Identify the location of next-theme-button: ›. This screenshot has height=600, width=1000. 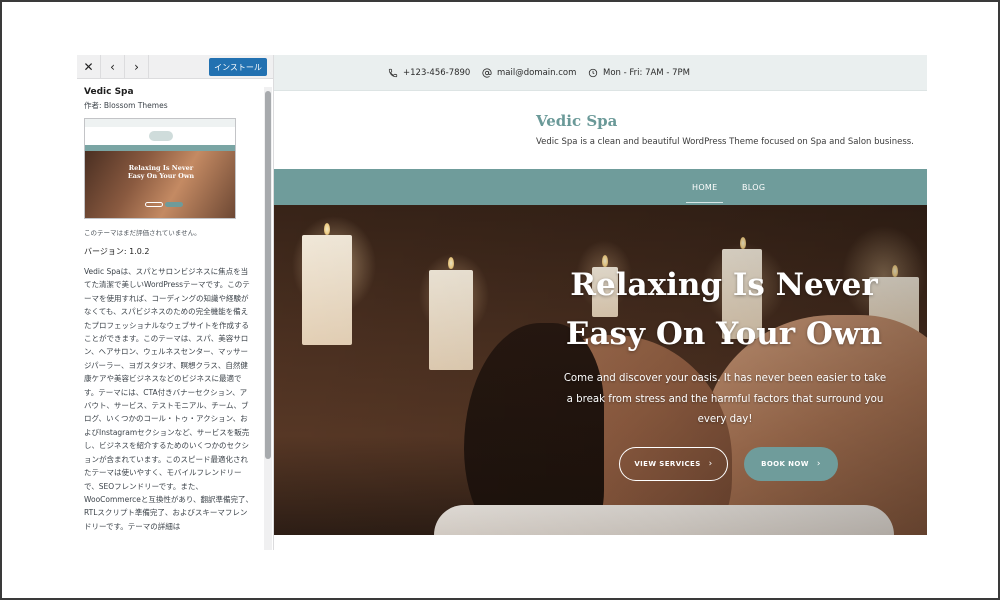
(137, 67).